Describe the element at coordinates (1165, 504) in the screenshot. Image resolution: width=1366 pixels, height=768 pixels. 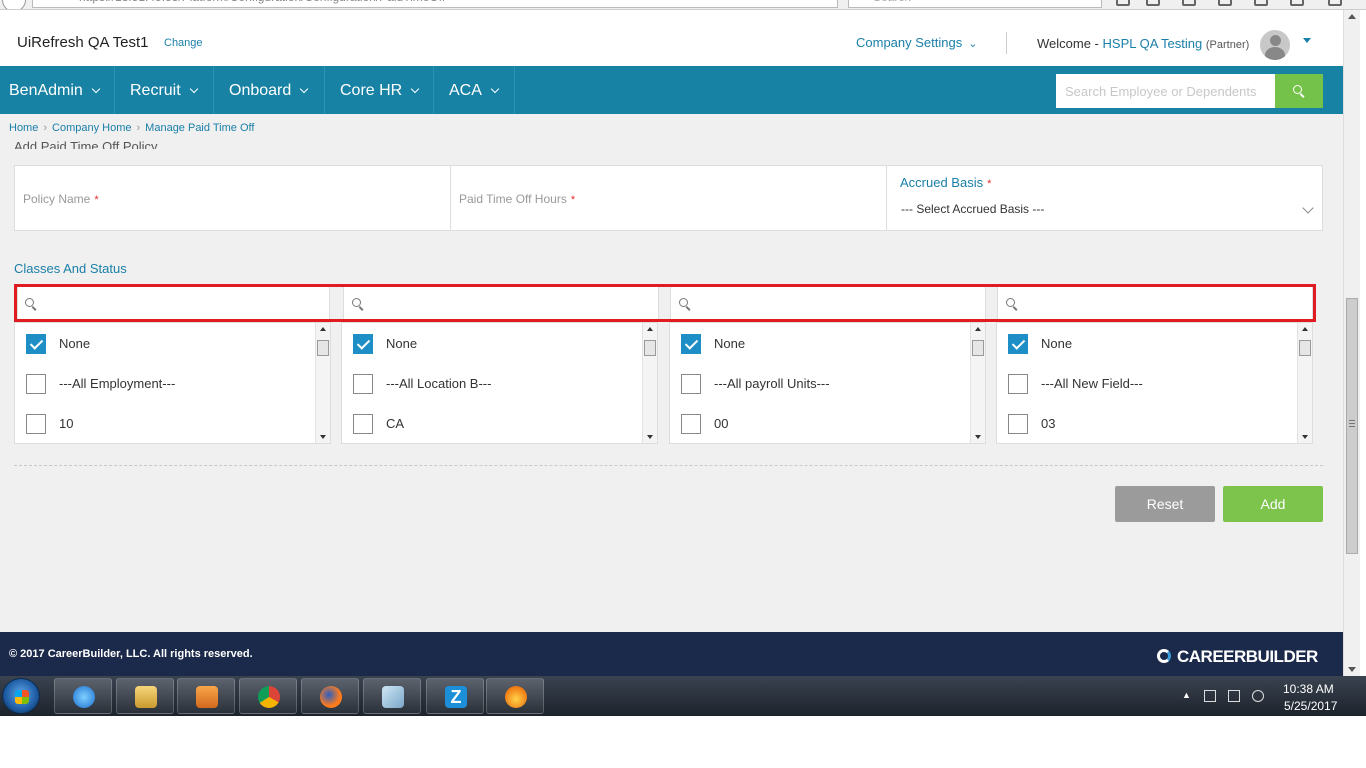
I see `reset-button: Reset` at that location.